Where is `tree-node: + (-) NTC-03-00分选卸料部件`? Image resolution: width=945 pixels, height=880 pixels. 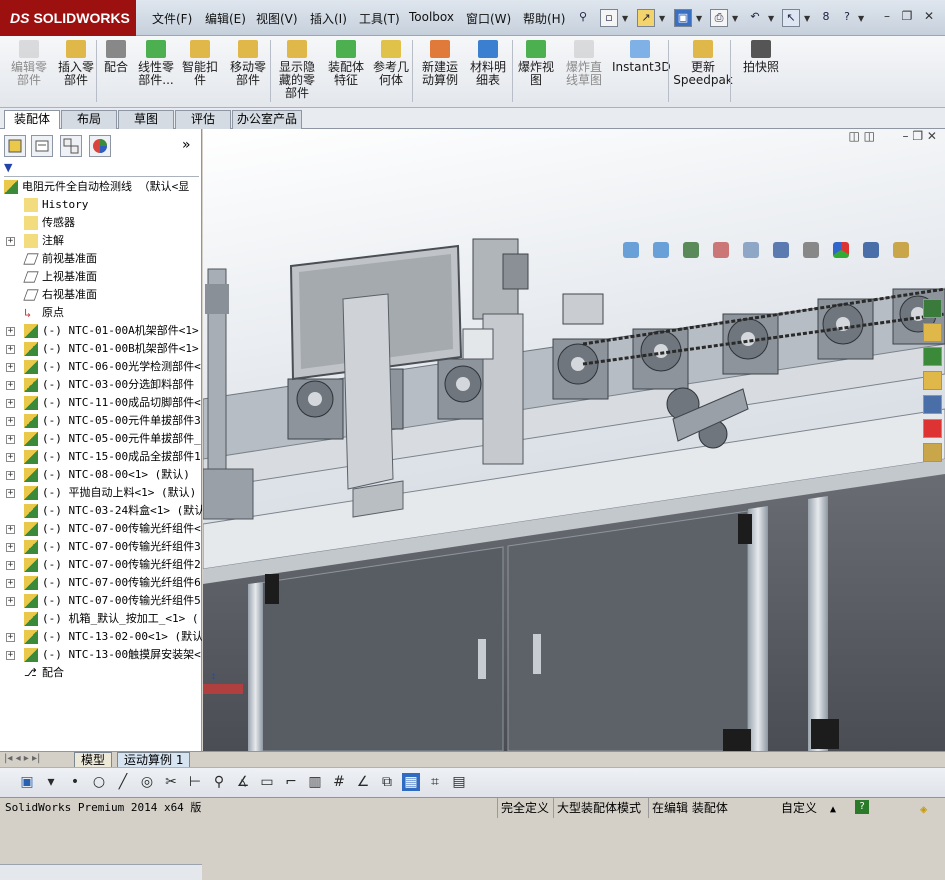
tree-node: + (-) NTC-03-00分选卸料部件 is located at coordinates (101, 385).